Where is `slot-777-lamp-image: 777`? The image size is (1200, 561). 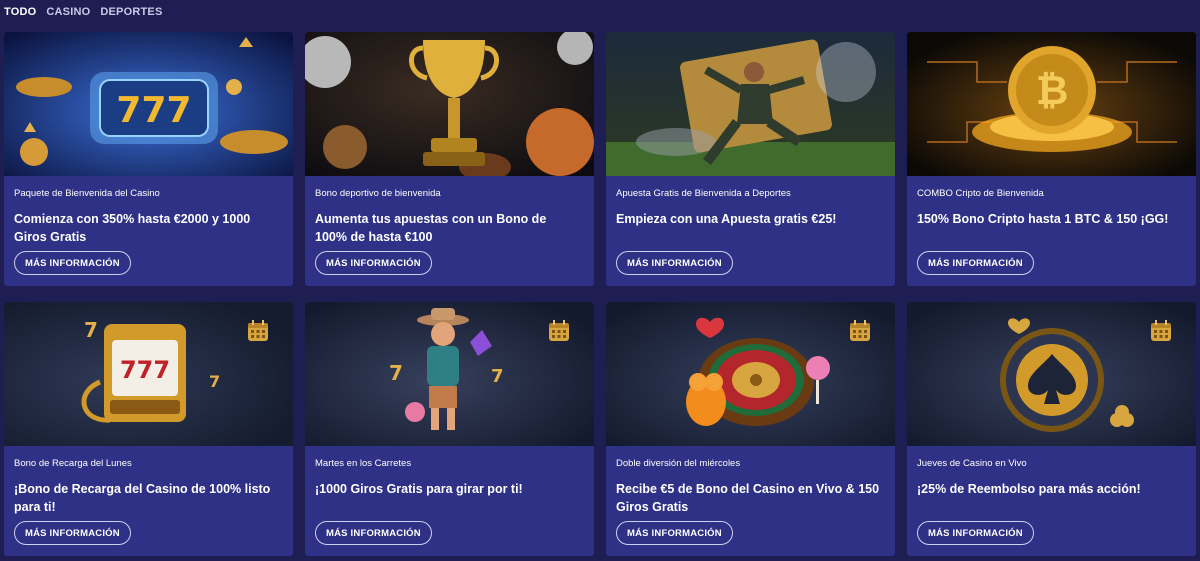
slot-777-lamp-image: 777 is located at coordinates (148, 104).